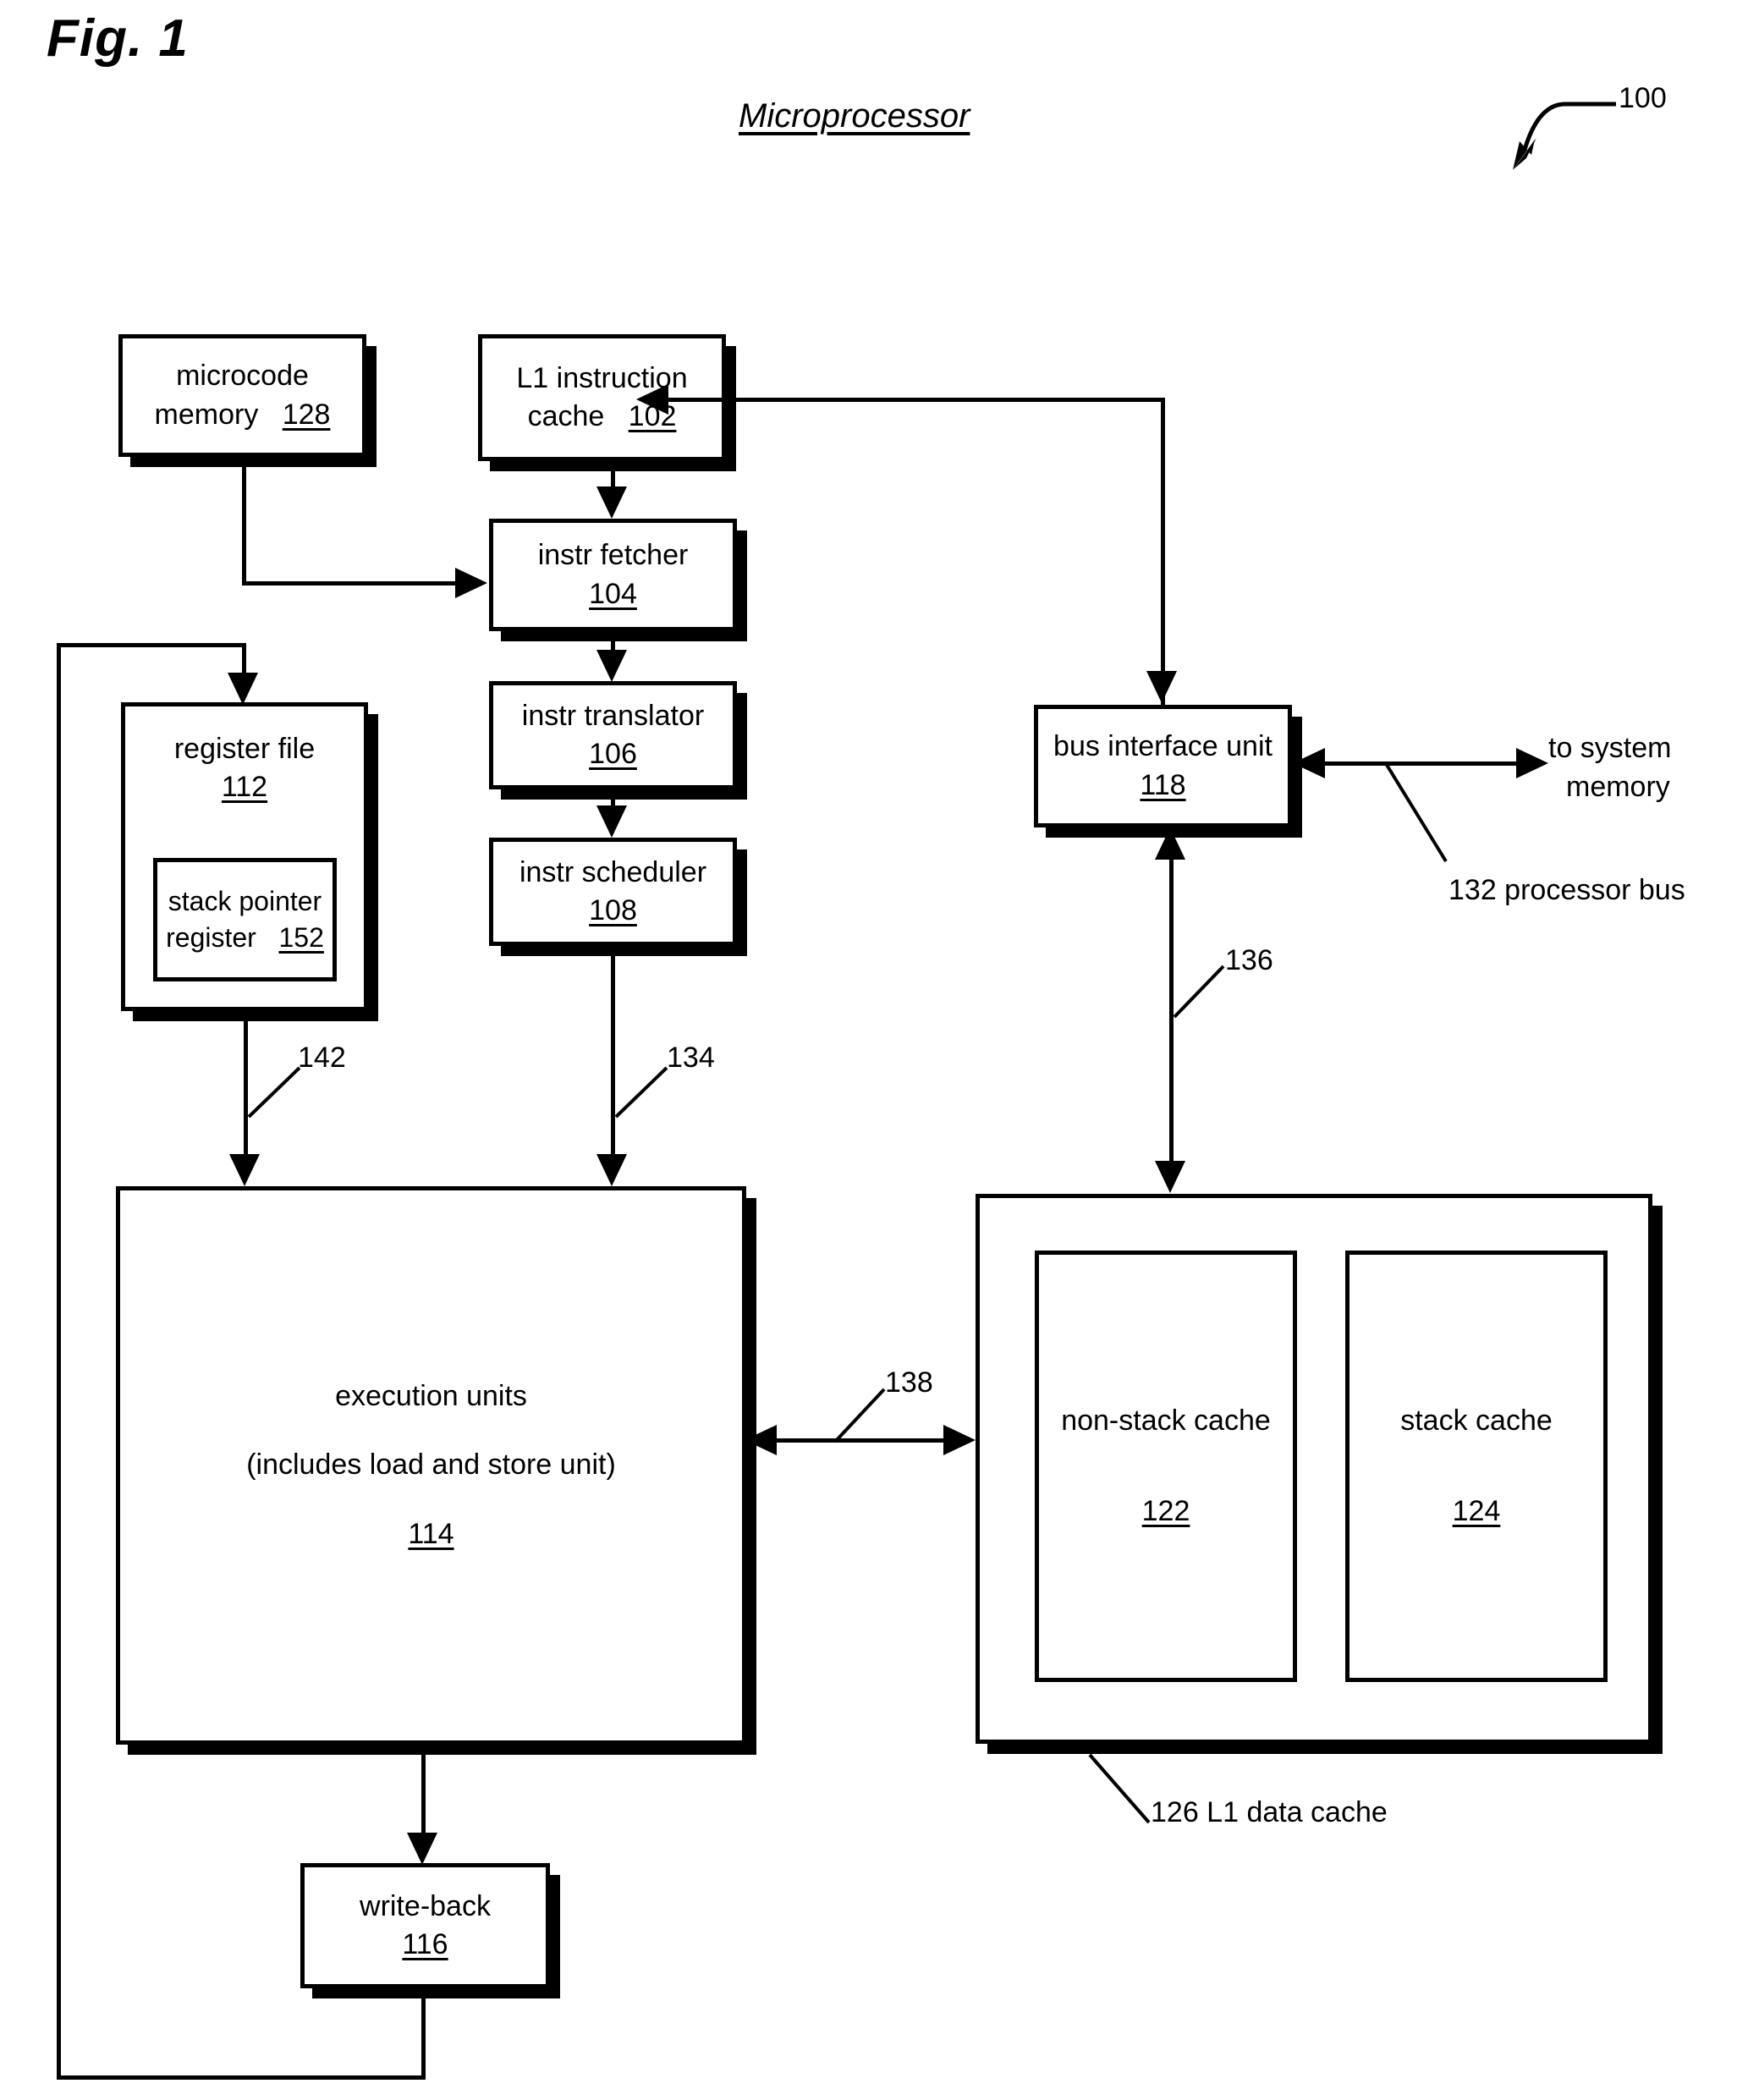 The width and height of the screenshot is (1737, 2100). What do you see at coordinates (613, 872) in the screenshot?
I see `instr-scheduler-label: instr scheduler` at bounding box center [613, 872].